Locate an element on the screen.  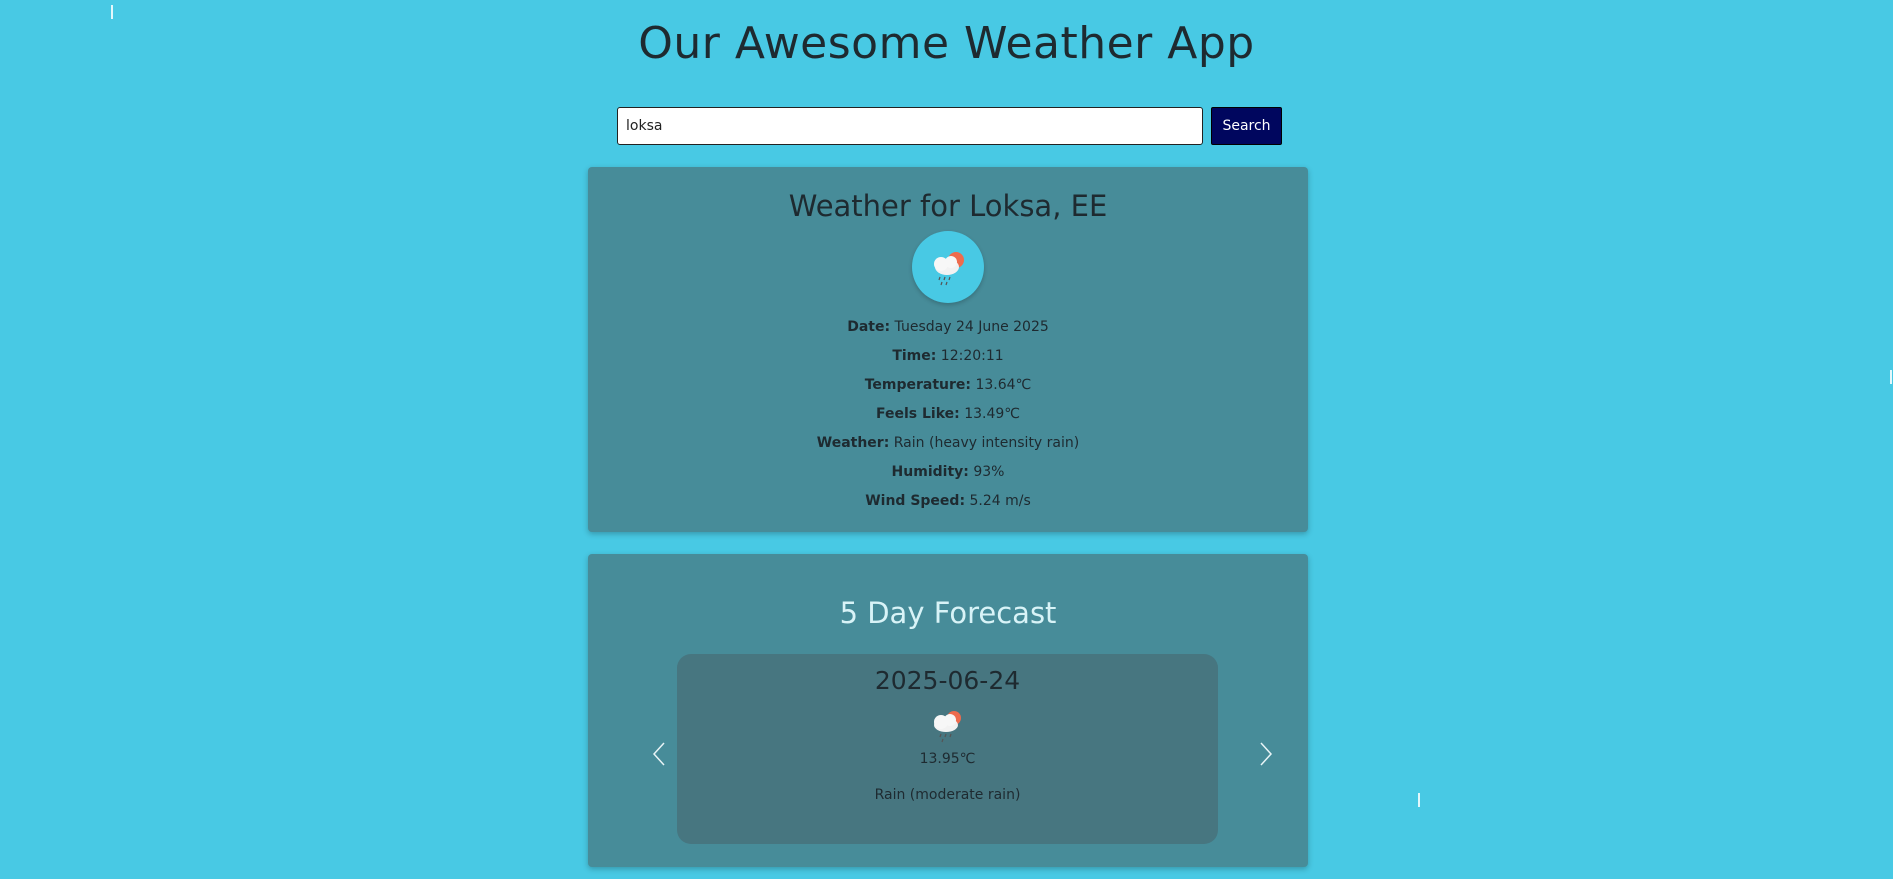
detail-value: Tuesday 24 June 2025 is located at coordinates (971, 327).